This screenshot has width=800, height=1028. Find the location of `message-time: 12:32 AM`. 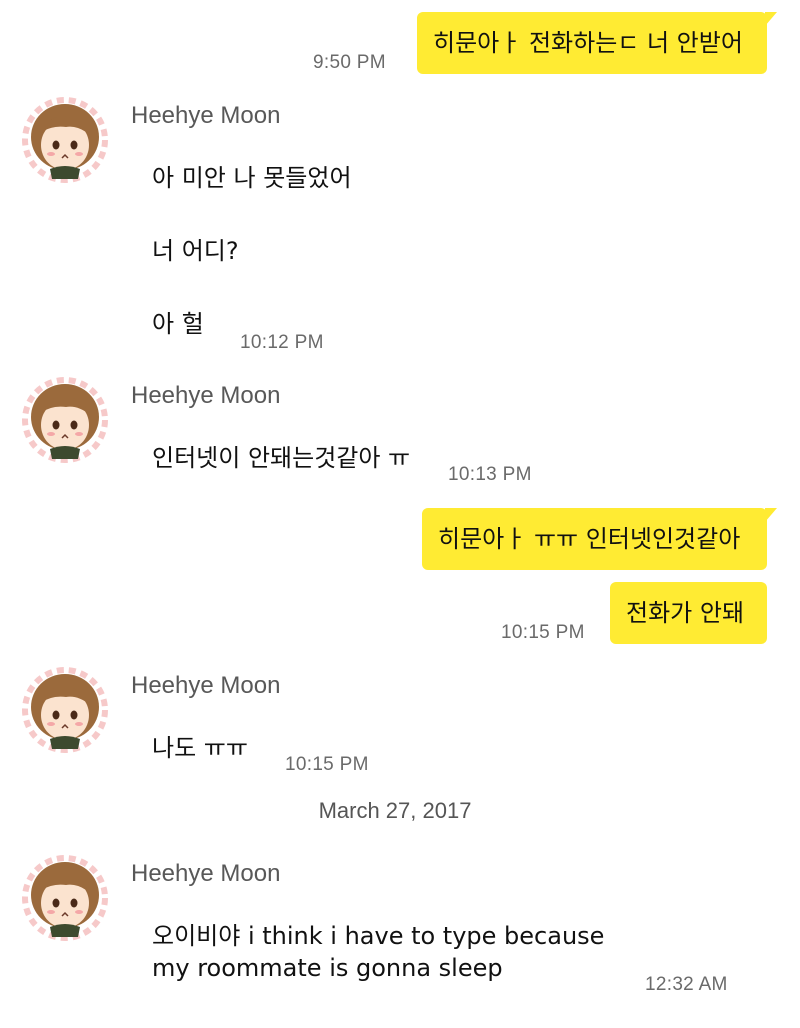

message-time: 12:32 AM is located at coordinates (686, 984).